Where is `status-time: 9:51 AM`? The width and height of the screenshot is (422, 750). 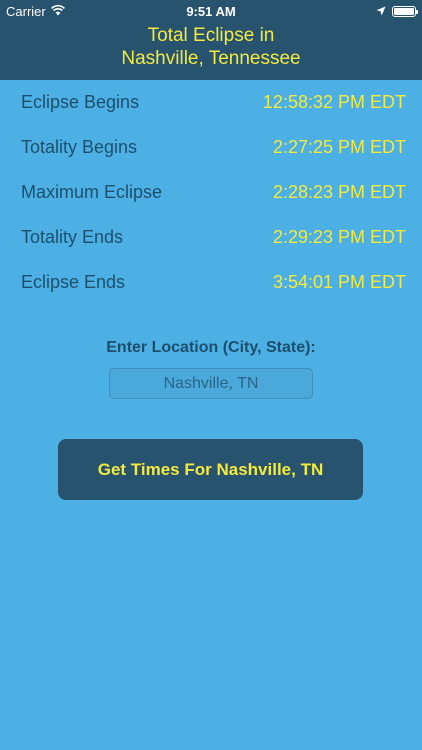
status-time: 9:51 AM is located at coordinates (211, 11).